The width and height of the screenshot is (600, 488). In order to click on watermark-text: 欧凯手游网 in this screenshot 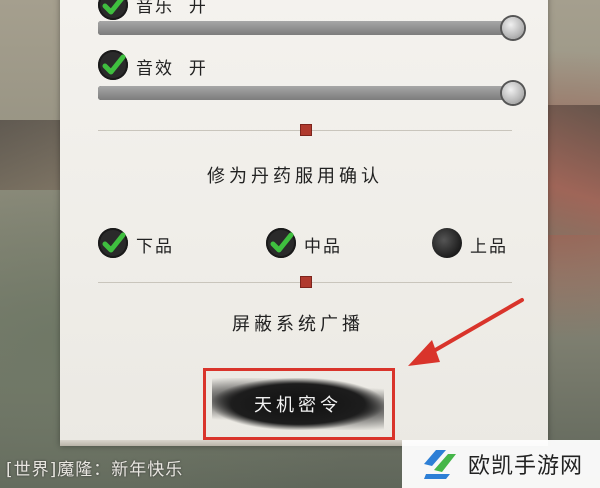, I will do `click(526, 466)`.